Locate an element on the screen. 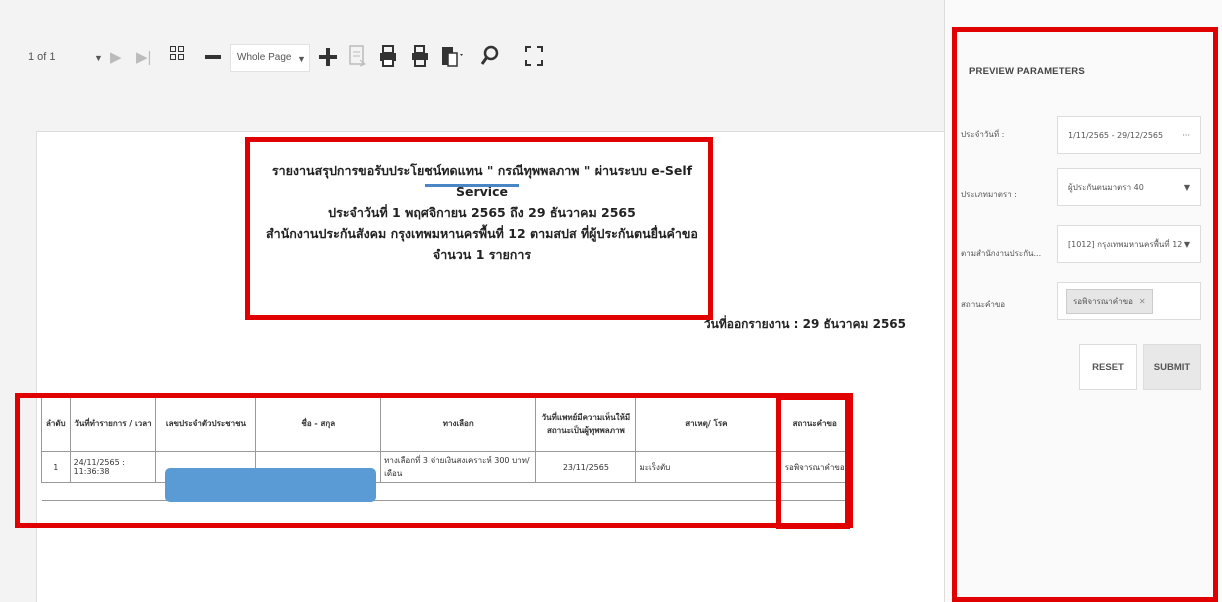  office-select: [1012] กรุงเทพมหานครพื้นที่ 12 ▼ is located at coordinates (1129, 244).